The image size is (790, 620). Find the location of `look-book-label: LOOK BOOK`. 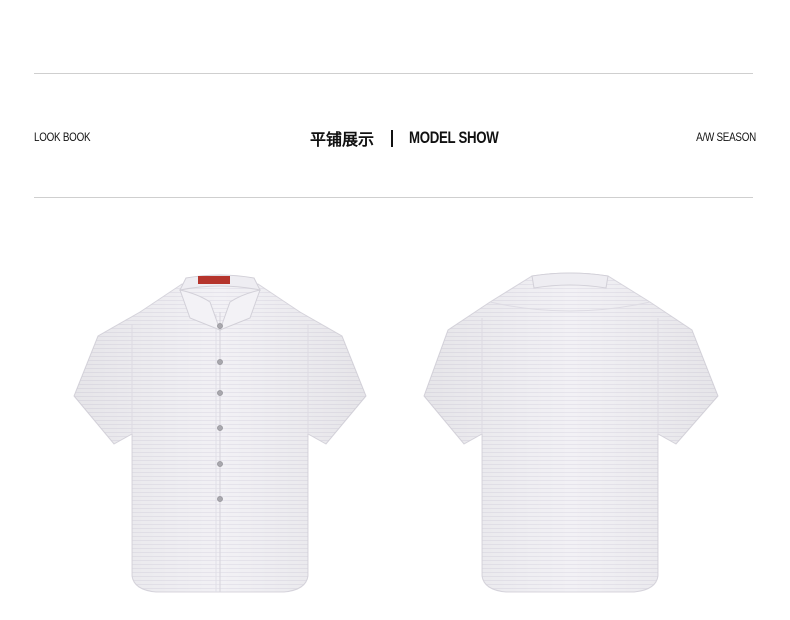

look-book-label: LOOK BOOK is located at coordinates (62, 137).